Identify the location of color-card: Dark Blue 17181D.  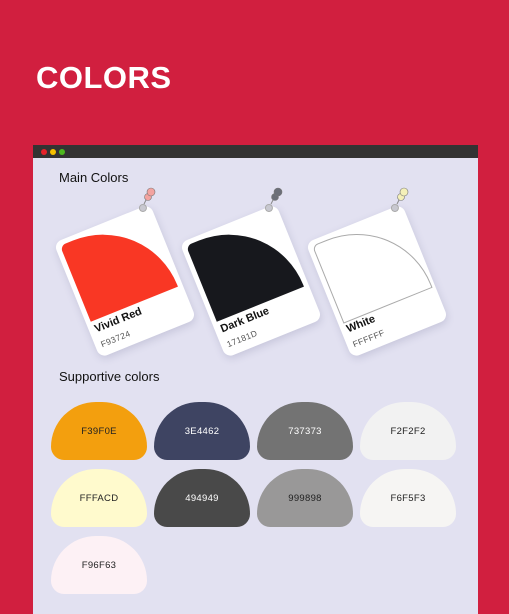
(251, 280).